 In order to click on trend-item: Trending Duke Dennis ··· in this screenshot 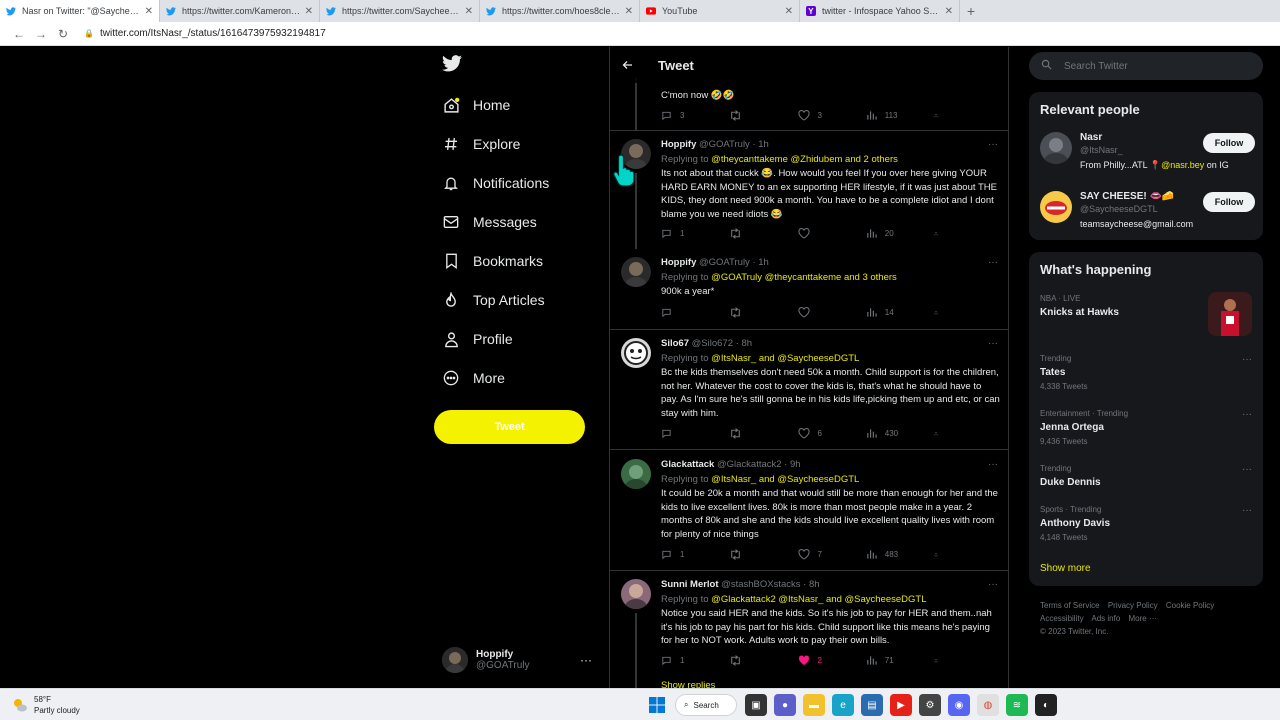, I will do `click(1146, 476)`.